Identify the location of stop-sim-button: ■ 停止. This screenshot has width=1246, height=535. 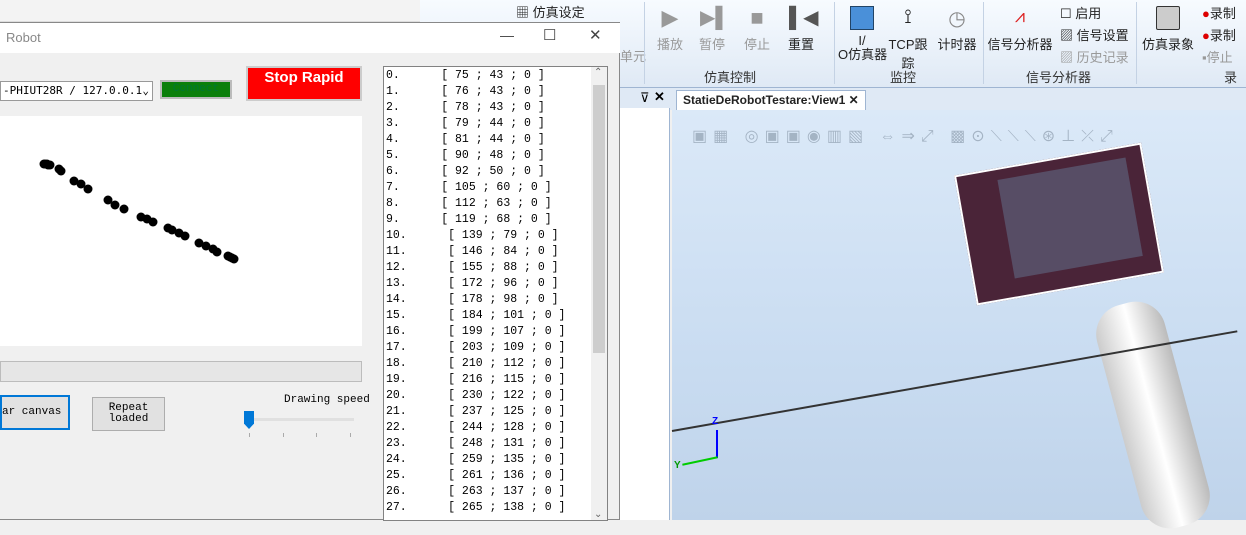
(757, 29).